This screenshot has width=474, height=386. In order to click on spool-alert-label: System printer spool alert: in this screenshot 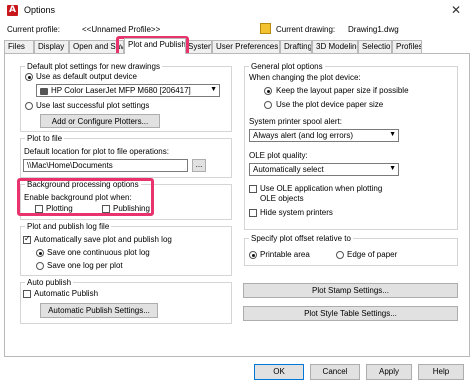, I will do `click(295, 121)`.